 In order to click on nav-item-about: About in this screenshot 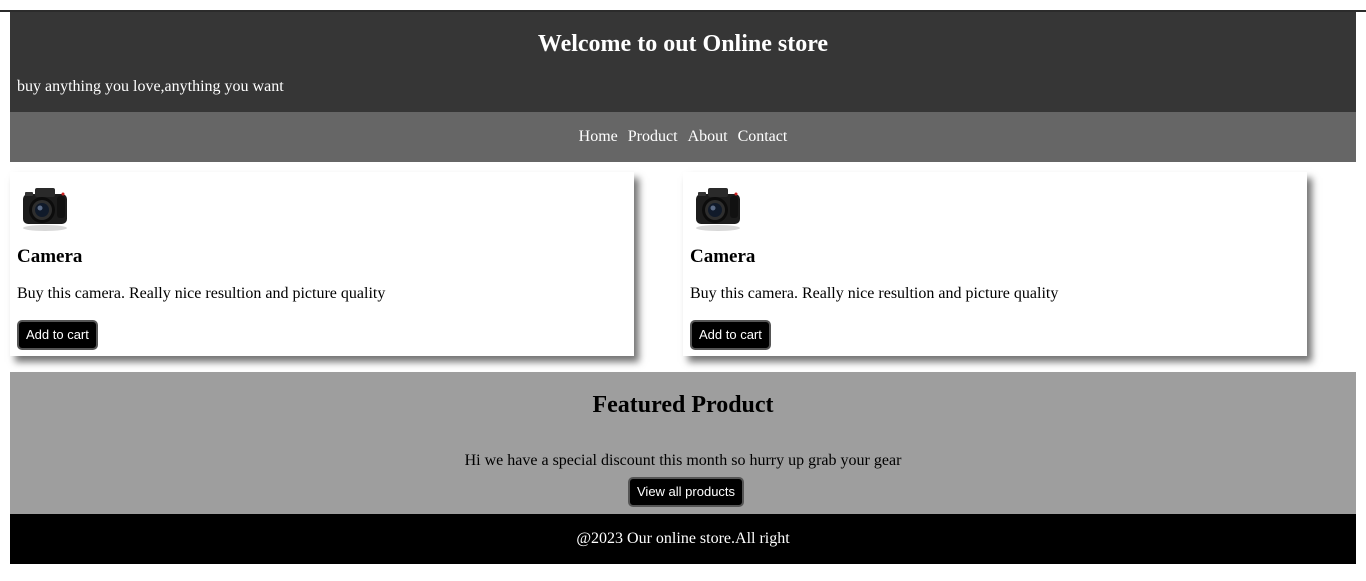, I will do `click(708, 137)`.